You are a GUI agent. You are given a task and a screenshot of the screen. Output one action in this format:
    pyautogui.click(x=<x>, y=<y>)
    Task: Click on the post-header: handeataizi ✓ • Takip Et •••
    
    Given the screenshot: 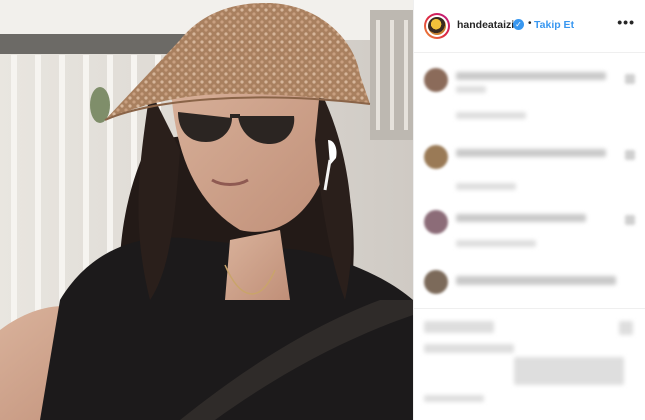 What is the action you would take?
    pyautogui.click(x=529, y=26)
    